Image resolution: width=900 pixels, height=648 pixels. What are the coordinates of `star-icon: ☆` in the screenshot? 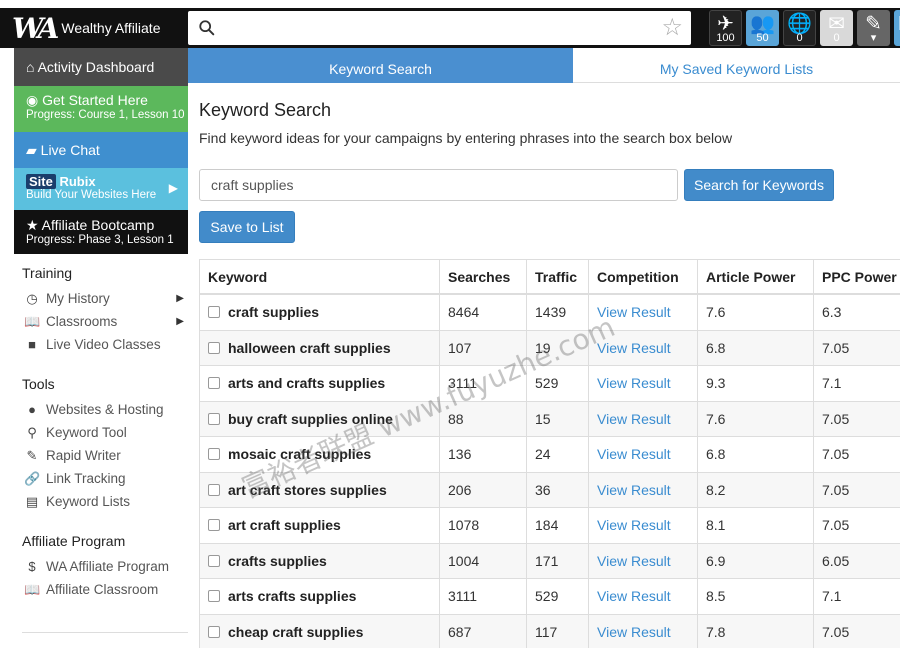 It's located at (672, 28).